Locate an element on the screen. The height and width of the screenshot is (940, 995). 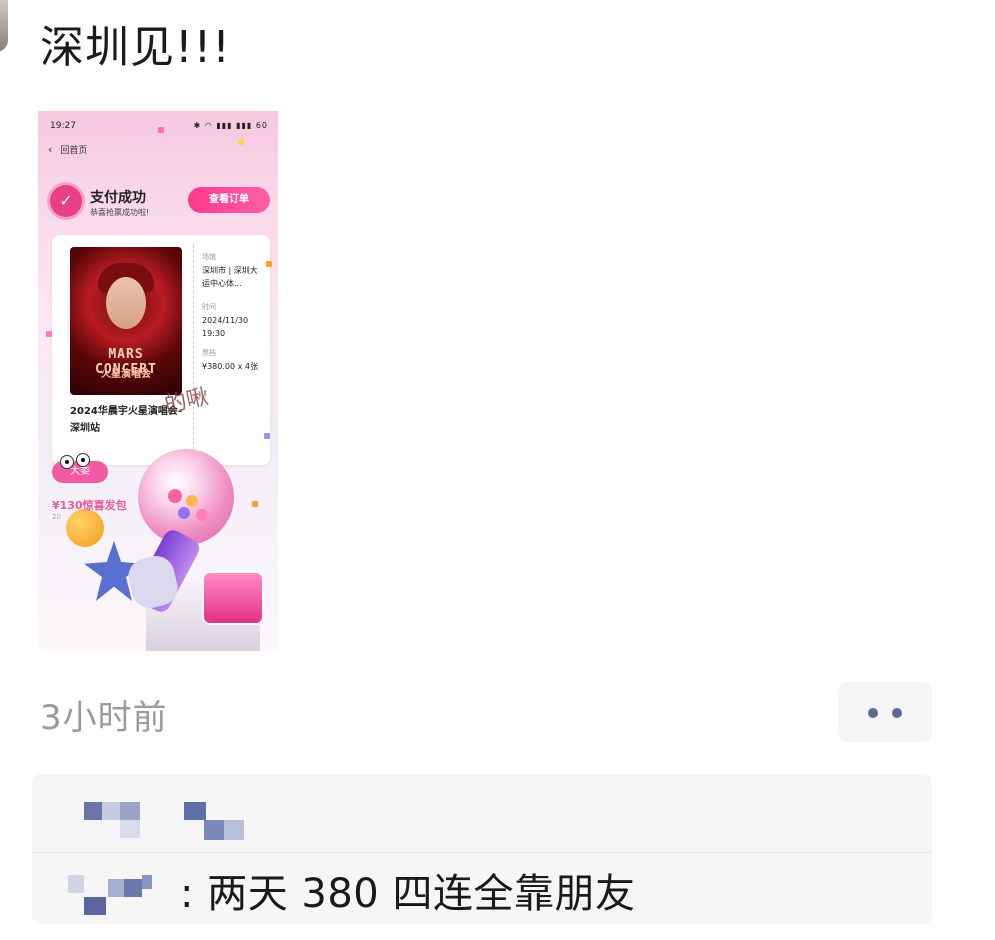
image-concert-poster: MARS CONCERT 火星演唱会 is located at coordinates (126, 321).